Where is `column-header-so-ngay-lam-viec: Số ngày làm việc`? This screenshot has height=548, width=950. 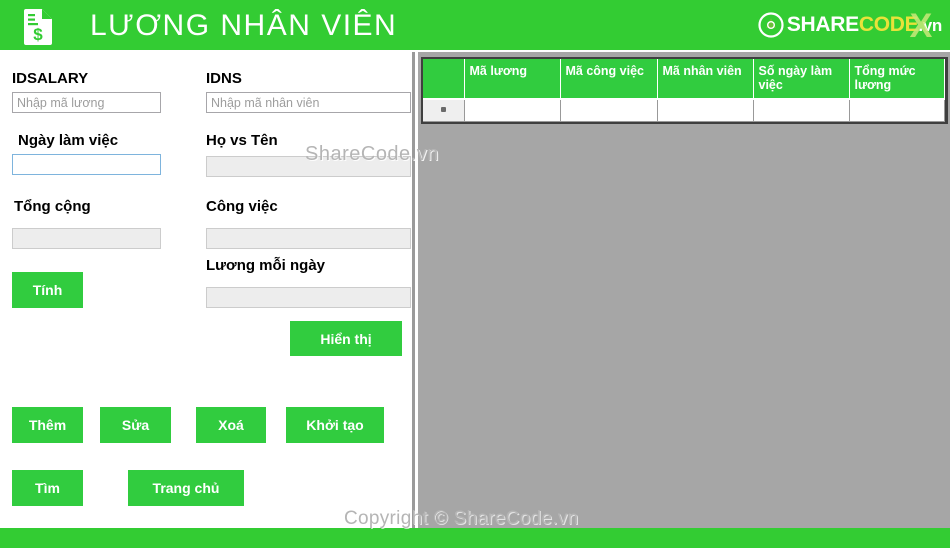 column-header-so-ngay-lam-viec: Số ngày làm việc is located at coordinates (801, 79).